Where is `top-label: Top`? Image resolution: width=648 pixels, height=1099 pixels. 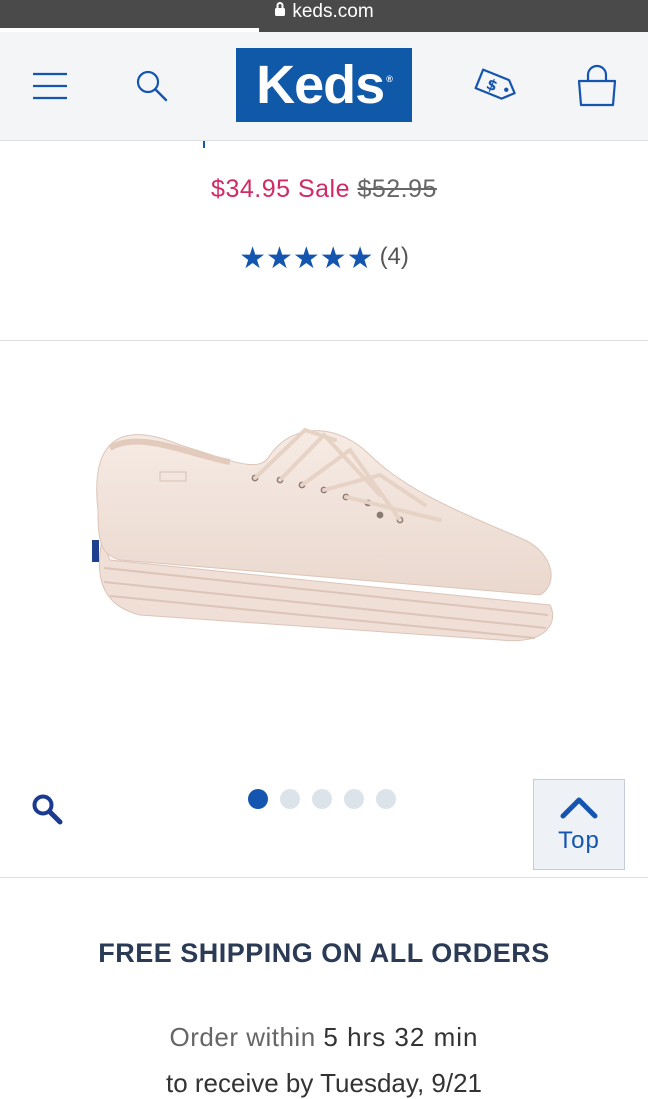 top-label: Top is located at coordinates (579, 840).